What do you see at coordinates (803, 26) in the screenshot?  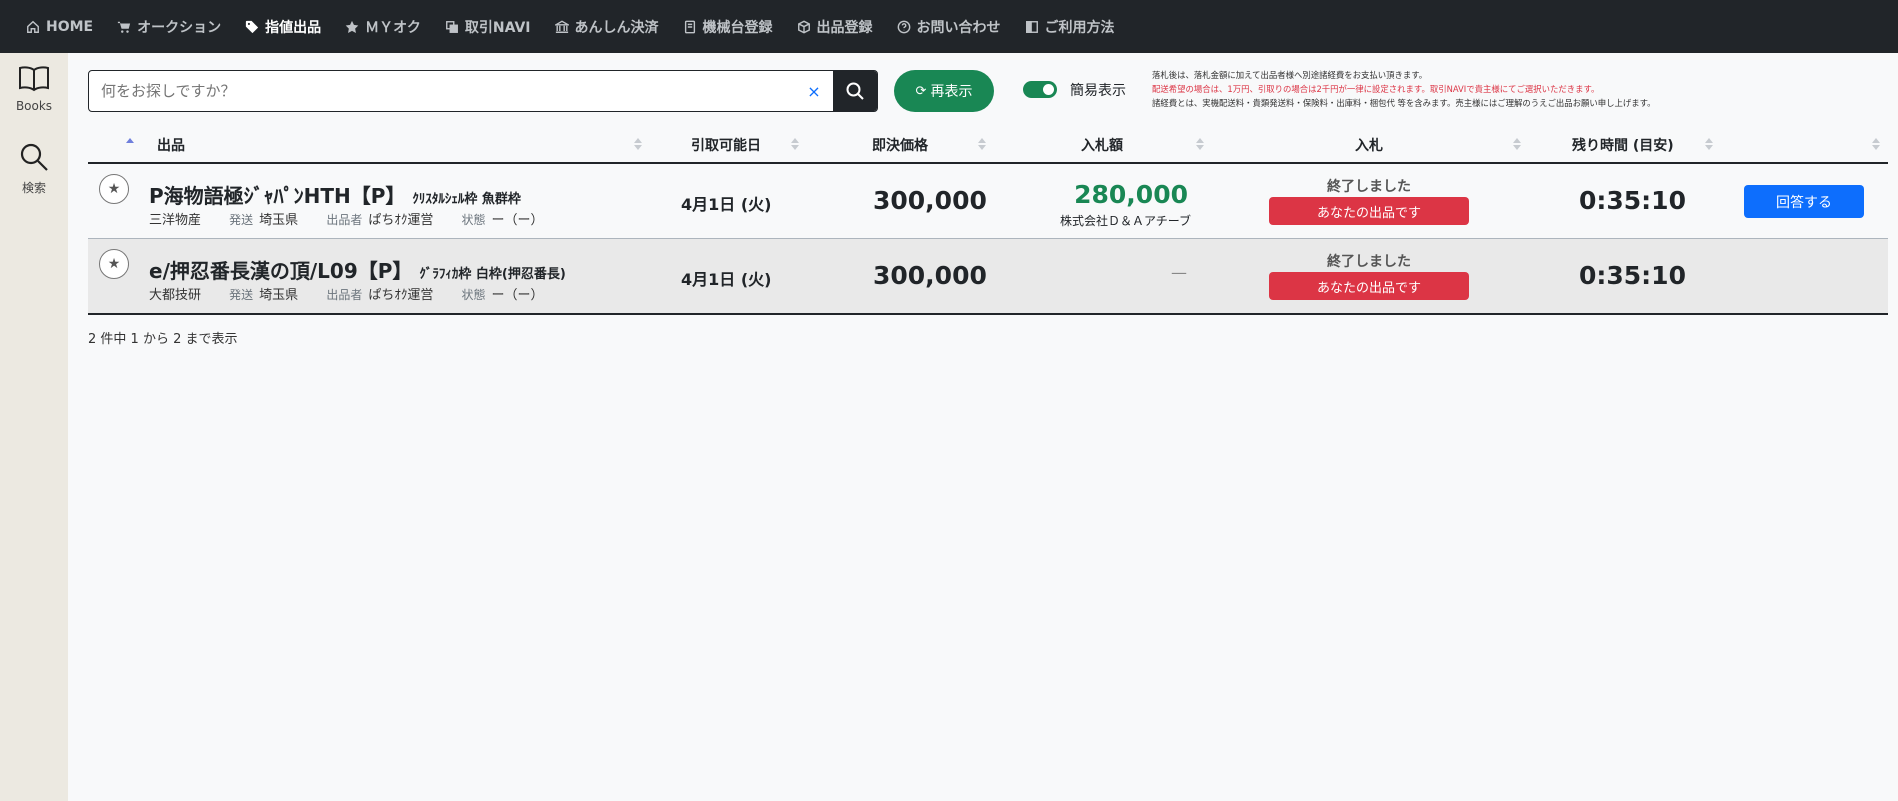 I see `box-icon` at bounding box center [803, 26].